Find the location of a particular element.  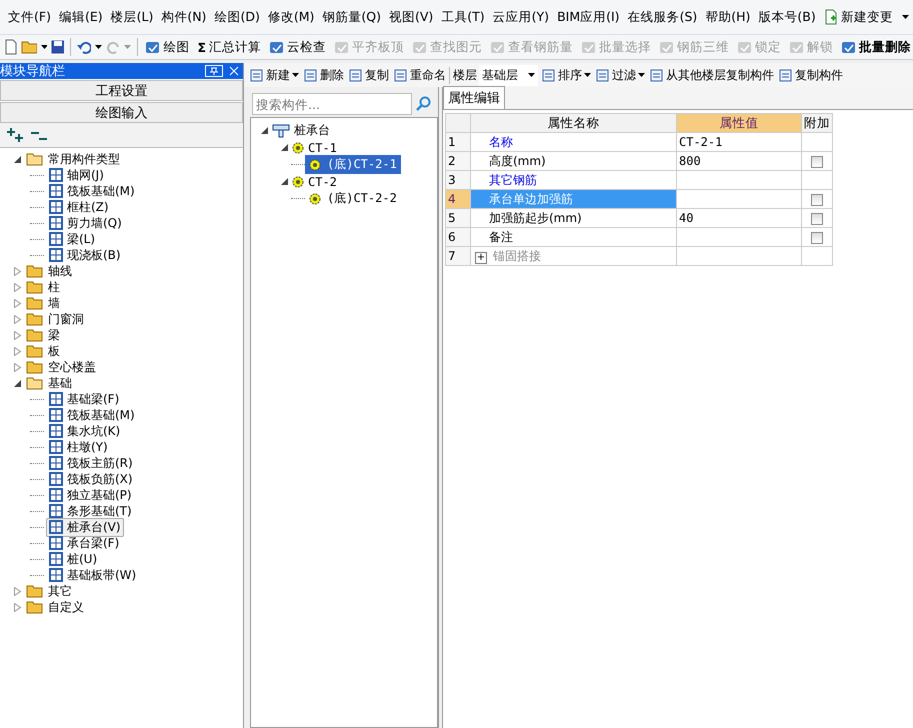

tree-item: 轴网(J) is located at coordinates (76, 175).